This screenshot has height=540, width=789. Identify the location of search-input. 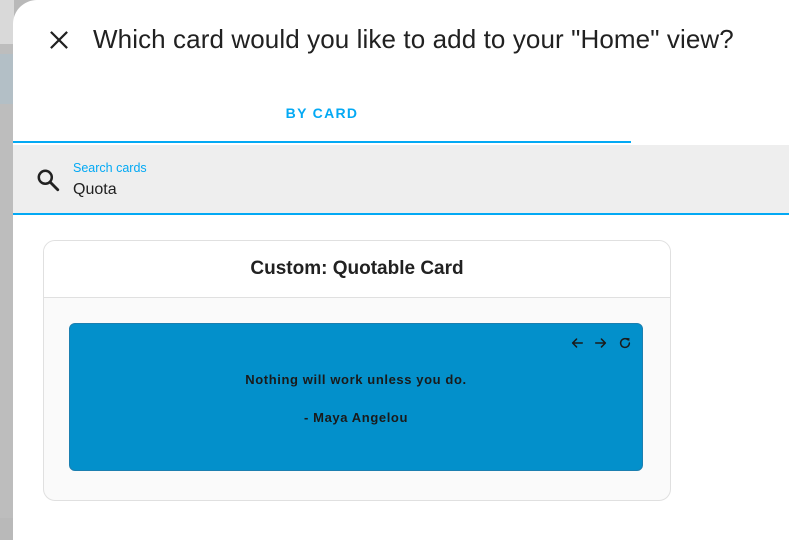
(323, 190).